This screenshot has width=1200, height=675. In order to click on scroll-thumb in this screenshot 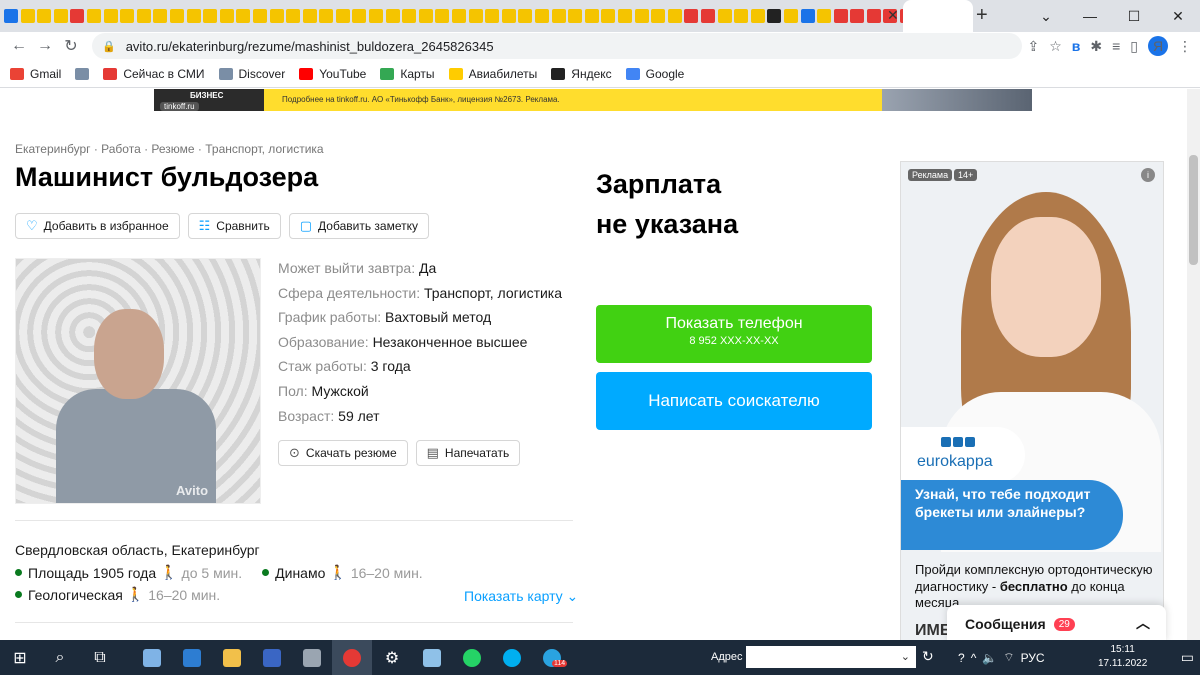, I will do `click(1193, 210)`.